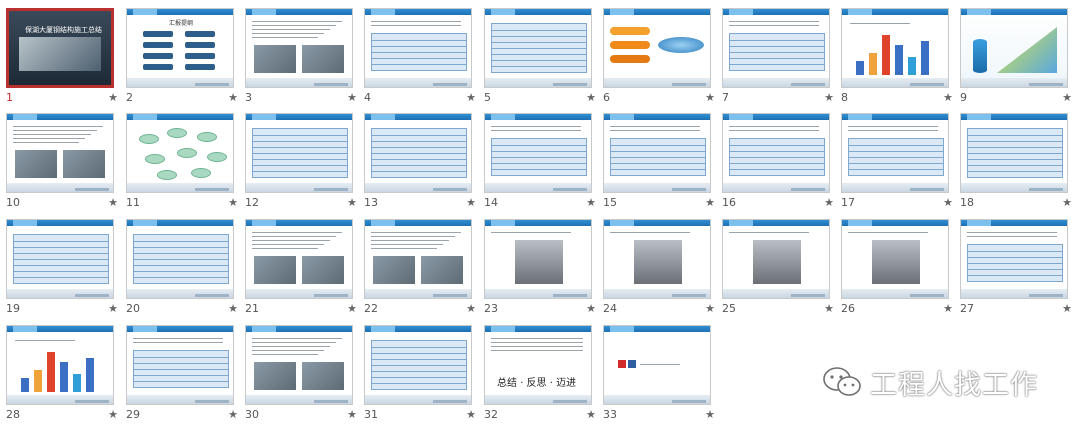 The height and width of the screenshot is (430, 1080). I want to click on slide-slot: 10 ★, so click(62, 163).